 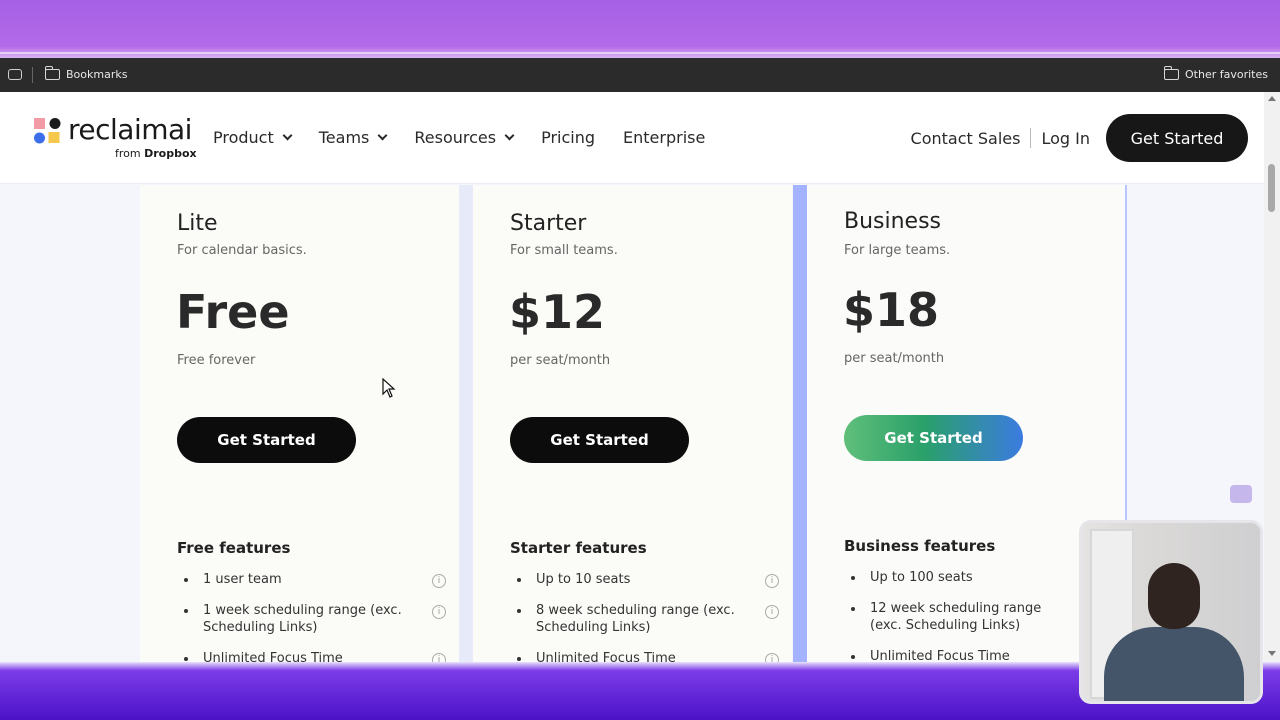 What do you see at coordinates (583, 579) in the screenshot?
I see `feature-text: Up to 10 seats` at bounding box center [583, 579].